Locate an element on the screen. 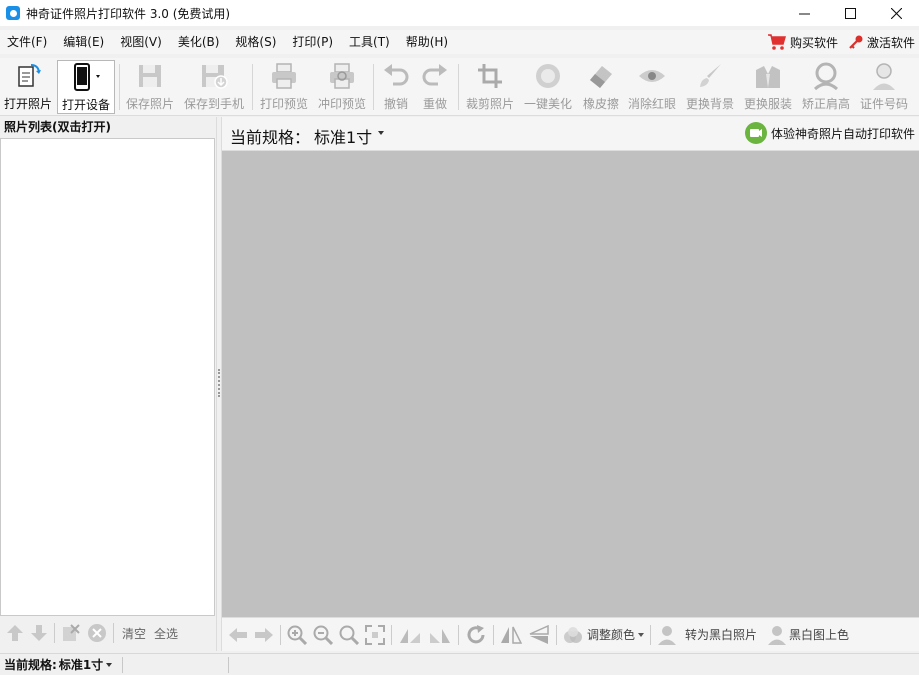 Image resolution: width=919 pixels, height=675 pixels. current-spec-label: 当前规格： is located at coordinates (270, 137).